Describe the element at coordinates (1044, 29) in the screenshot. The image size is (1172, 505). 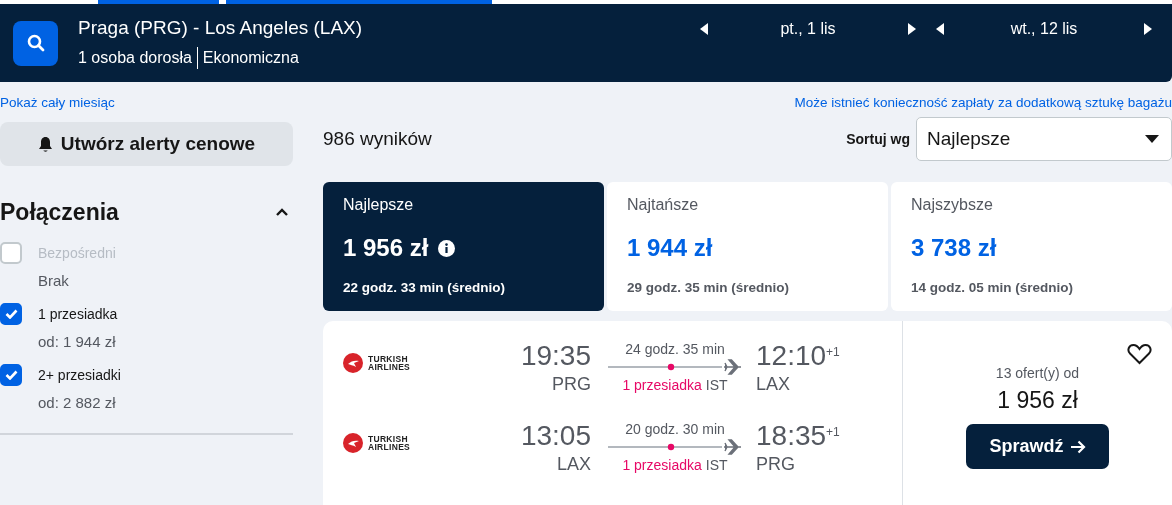
I see `date-label: wt., 12 lis` at that location.